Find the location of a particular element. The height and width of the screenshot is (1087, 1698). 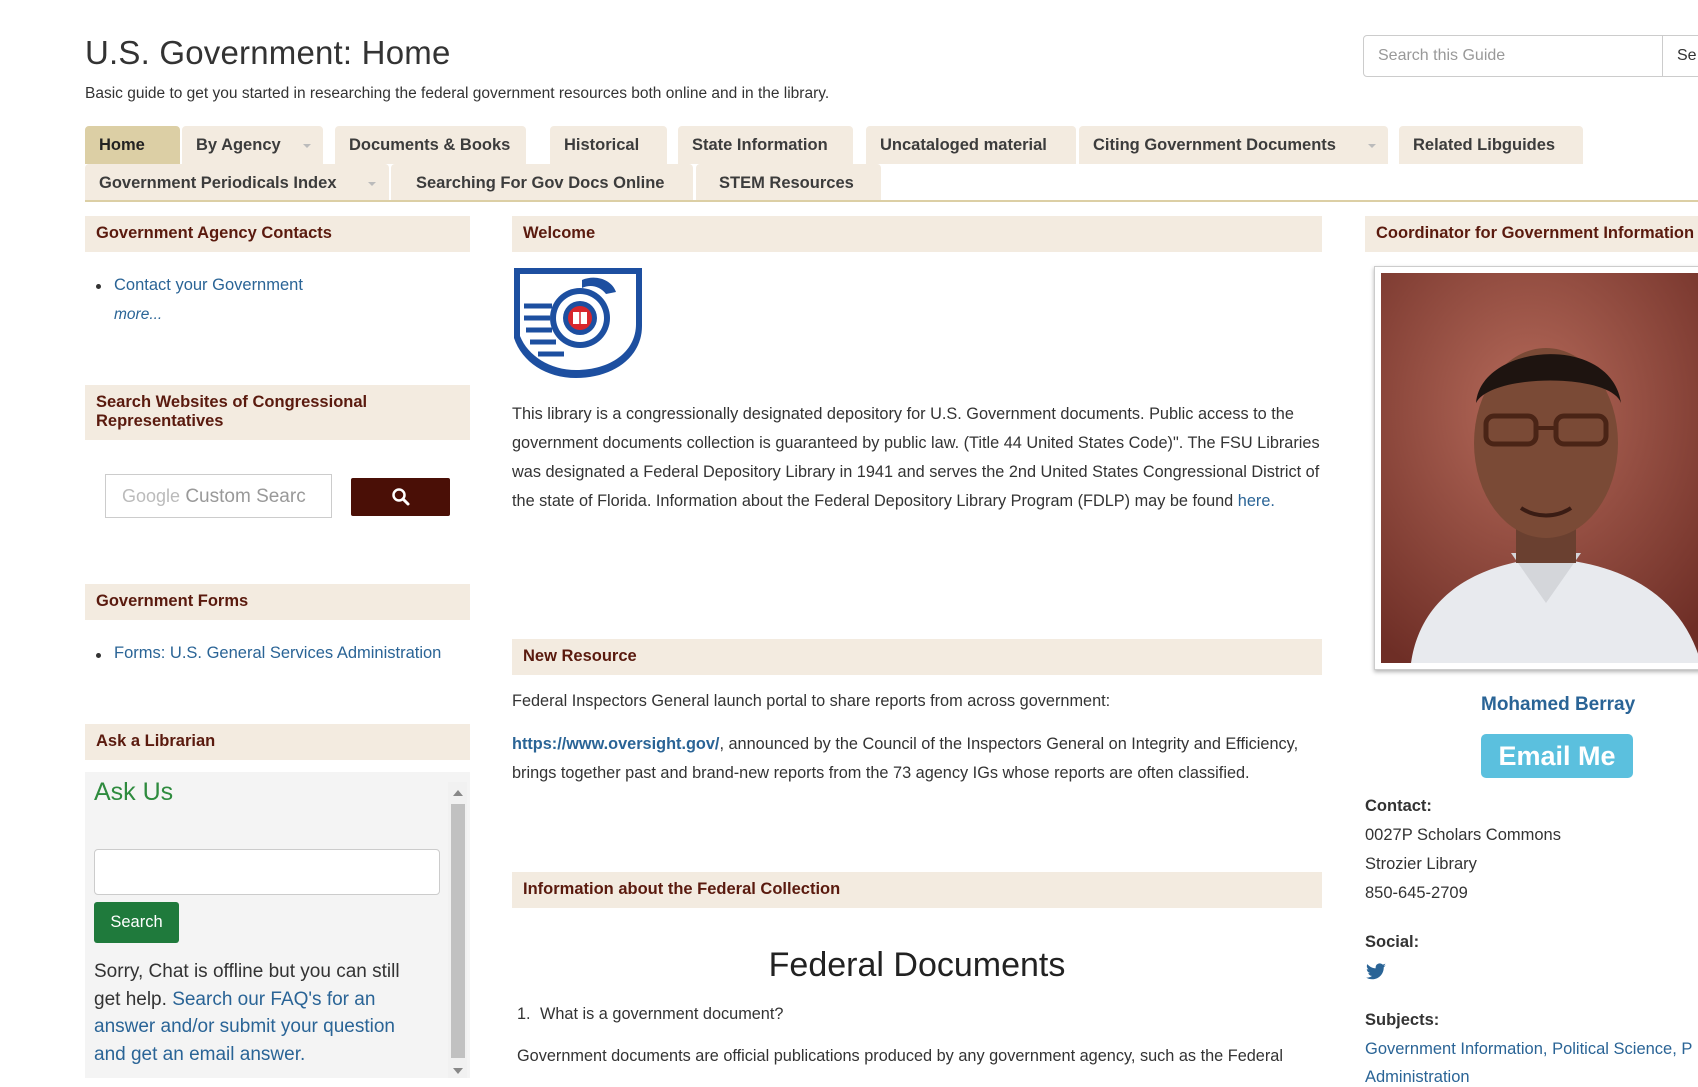

google-brand-text: Google is located at coordinates (151, 496).